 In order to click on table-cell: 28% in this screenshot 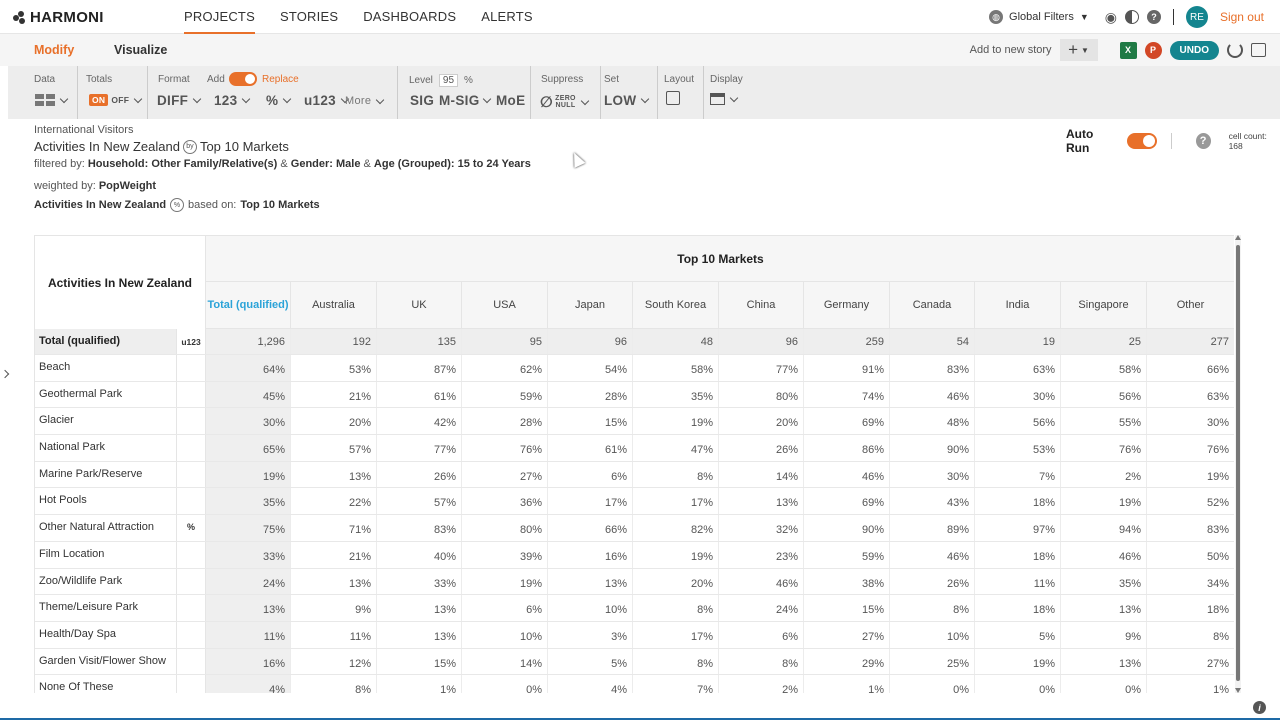, I will do `click(590, 394)`.